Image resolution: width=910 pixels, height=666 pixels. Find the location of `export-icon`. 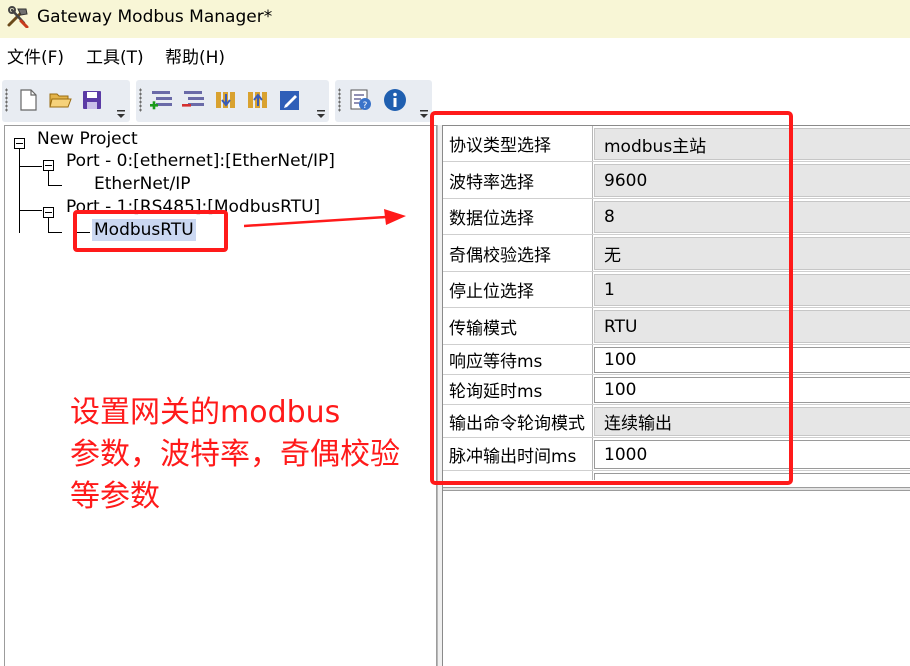

export-icon is located at coordinates (258, 100).